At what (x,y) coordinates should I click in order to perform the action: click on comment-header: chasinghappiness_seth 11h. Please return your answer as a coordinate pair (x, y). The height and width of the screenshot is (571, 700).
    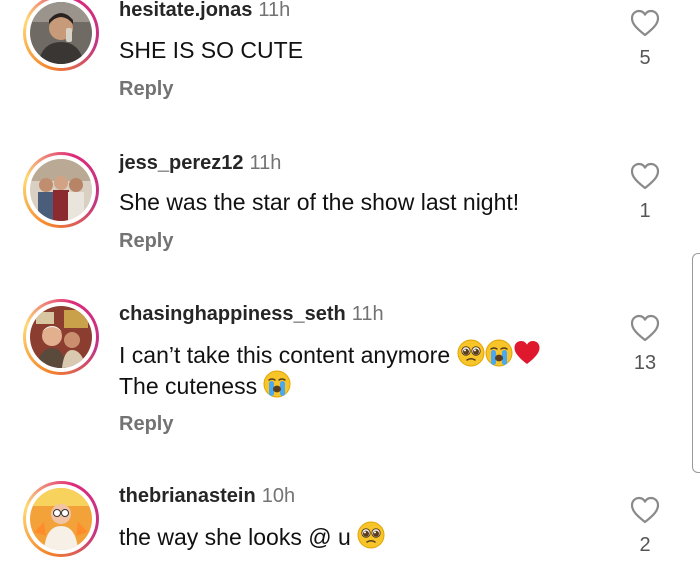
    Looking at the image, I should click on (251, 314).